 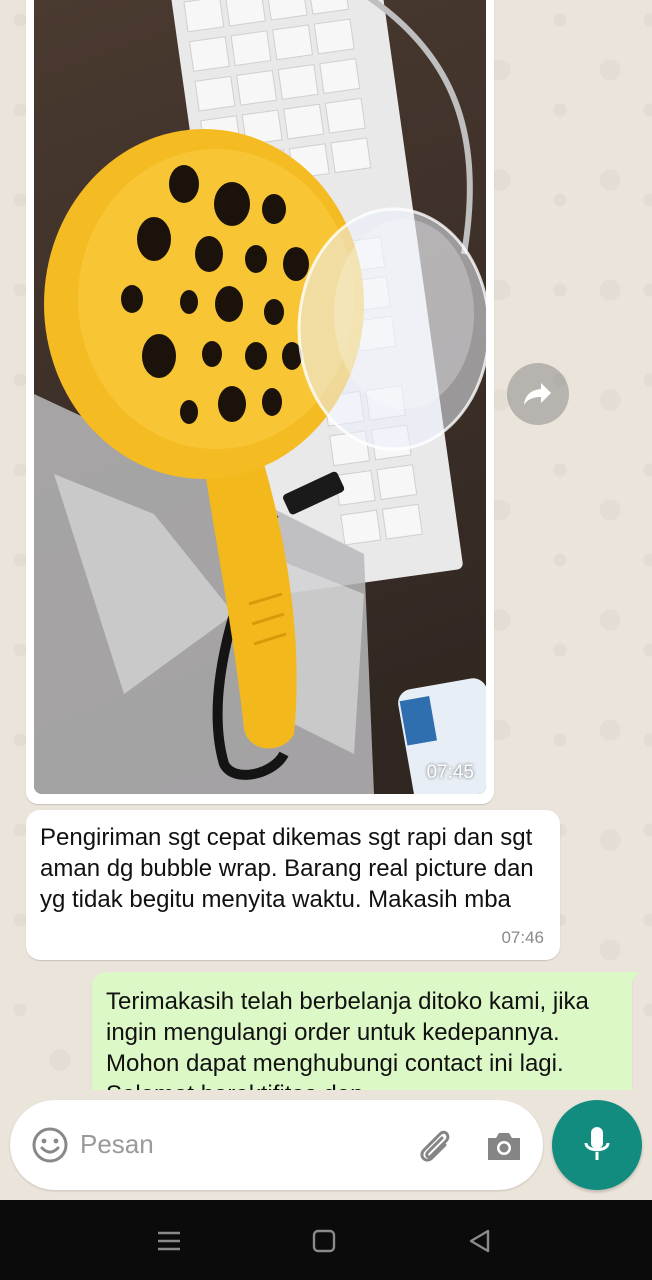 I want to click on incoming-message-time: 07:46, so click(x=522, y=937).